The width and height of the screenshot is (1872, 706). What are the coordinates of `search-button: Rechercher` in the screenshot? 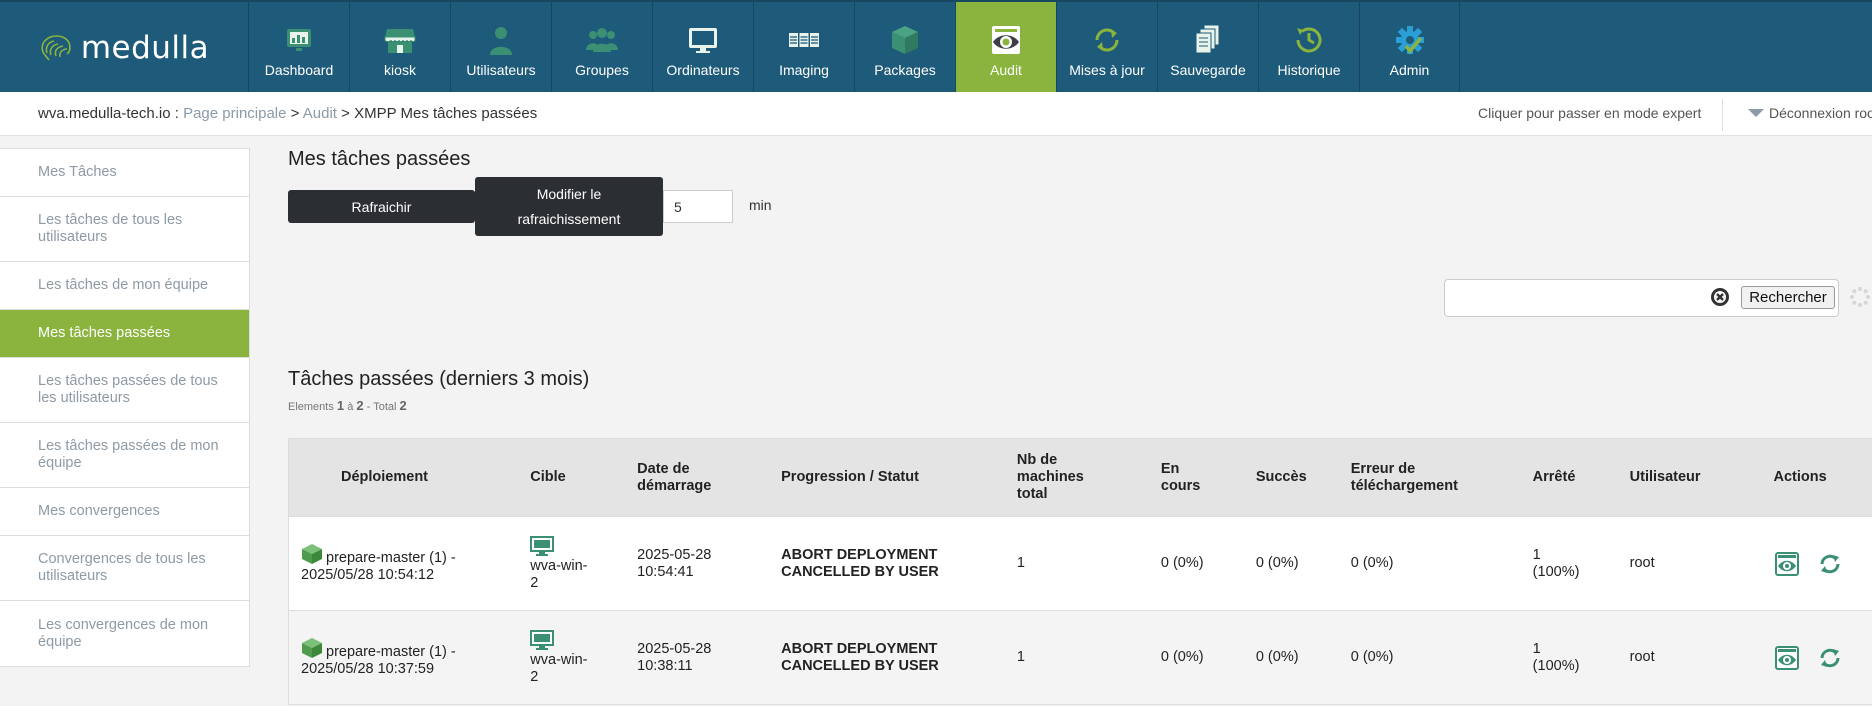 It's located at (1788, 297).